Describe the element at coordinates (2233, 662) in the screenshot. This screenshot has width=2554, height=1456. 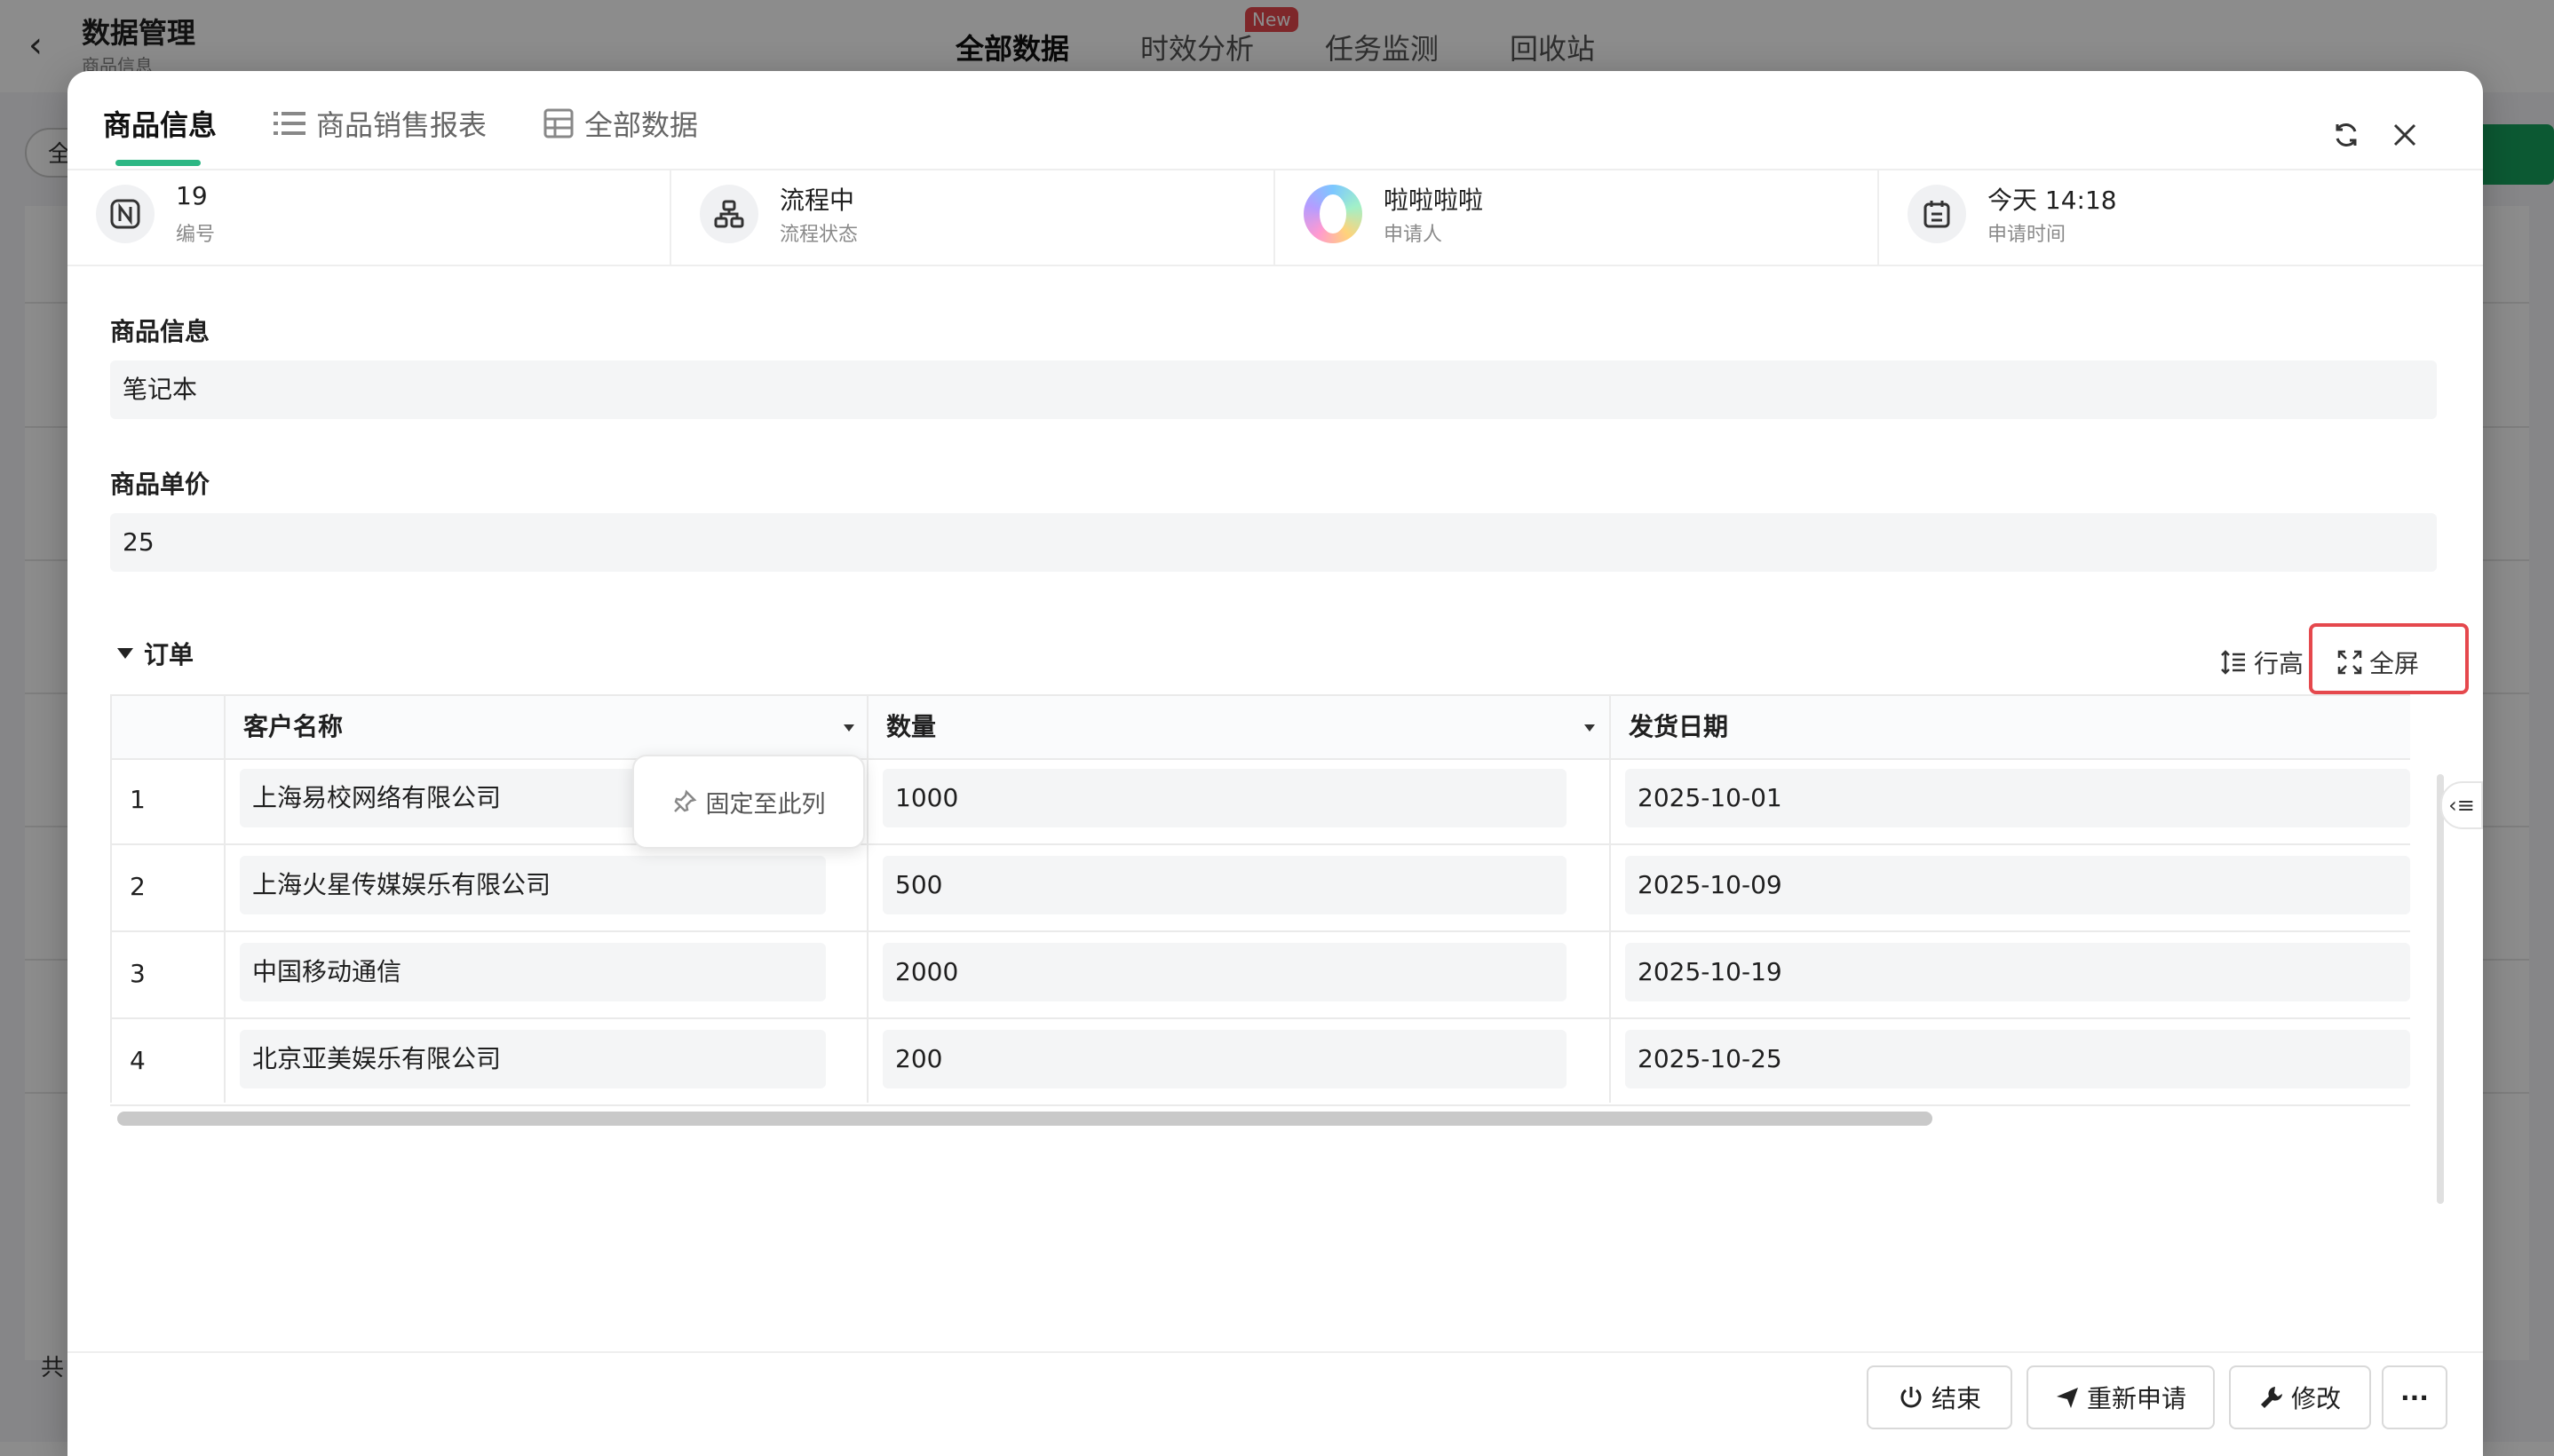
I see `row-height-icon` at that location.